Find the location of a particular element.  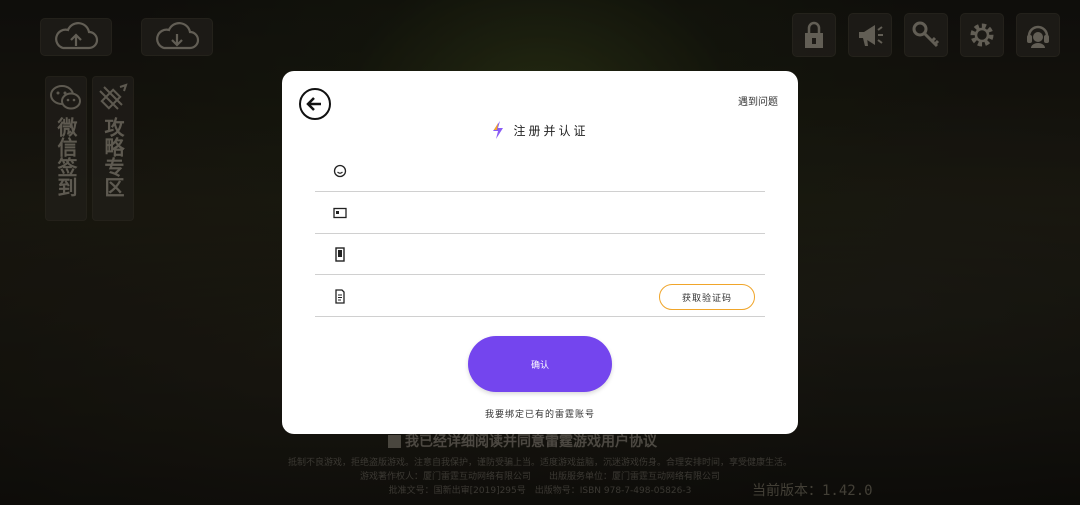

dialog-title-text: 注册并认证 is located at coordinates (551, 130).